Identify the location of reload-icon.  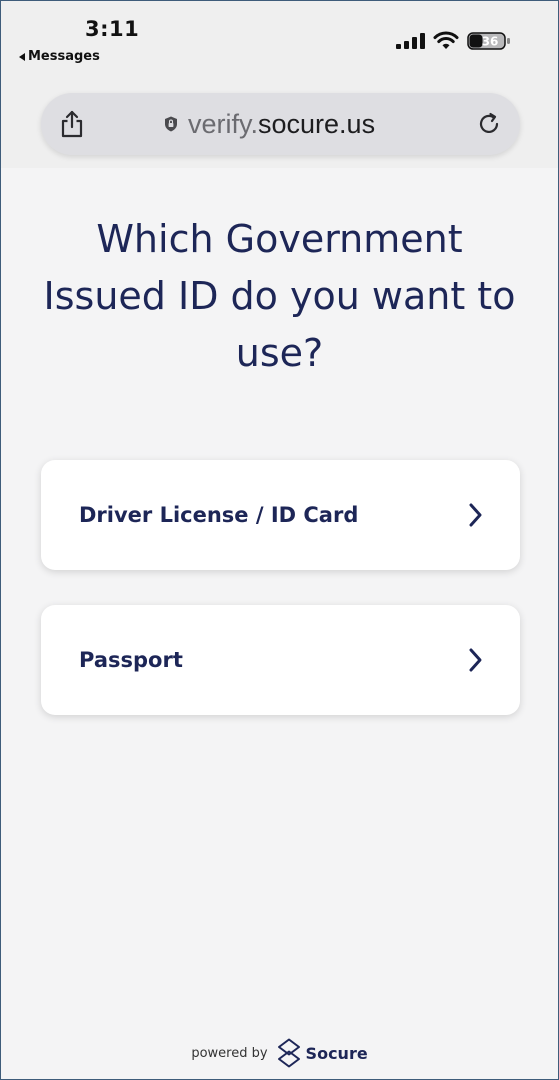
(489, 124).